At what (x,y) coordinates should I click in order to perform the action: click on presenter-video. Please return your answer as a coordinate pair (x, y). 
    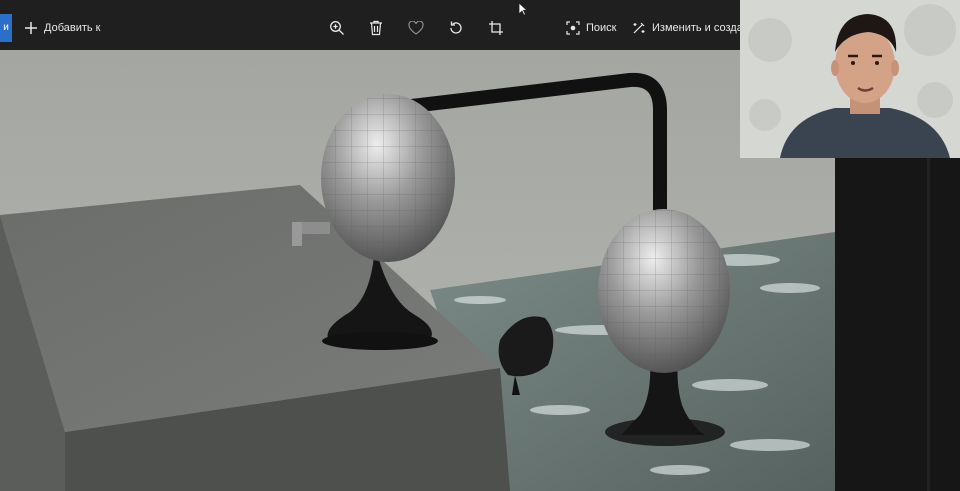
    Looking at the image, I should click on (850, 79).